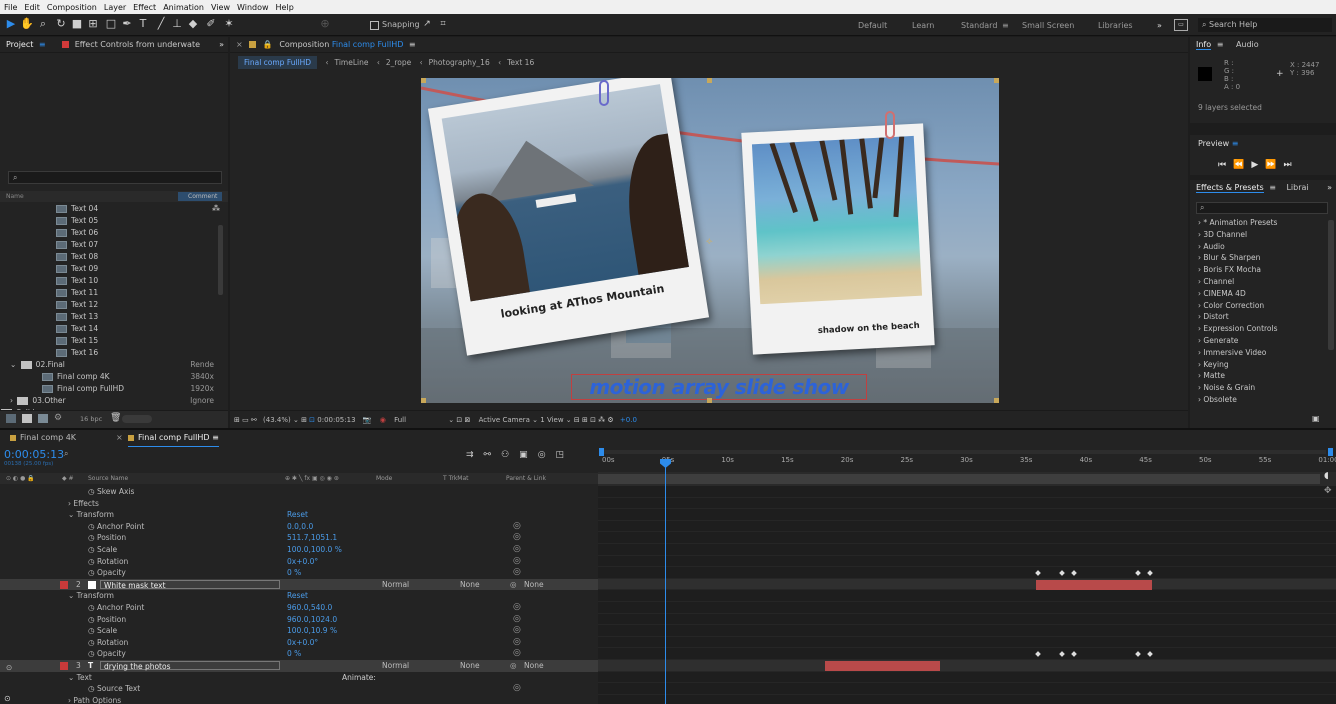 Image resolution: width=1336 pixels, height=704 pixels. I want to click on composition-tab-name: Final comp FullHD, so click(368, 44).